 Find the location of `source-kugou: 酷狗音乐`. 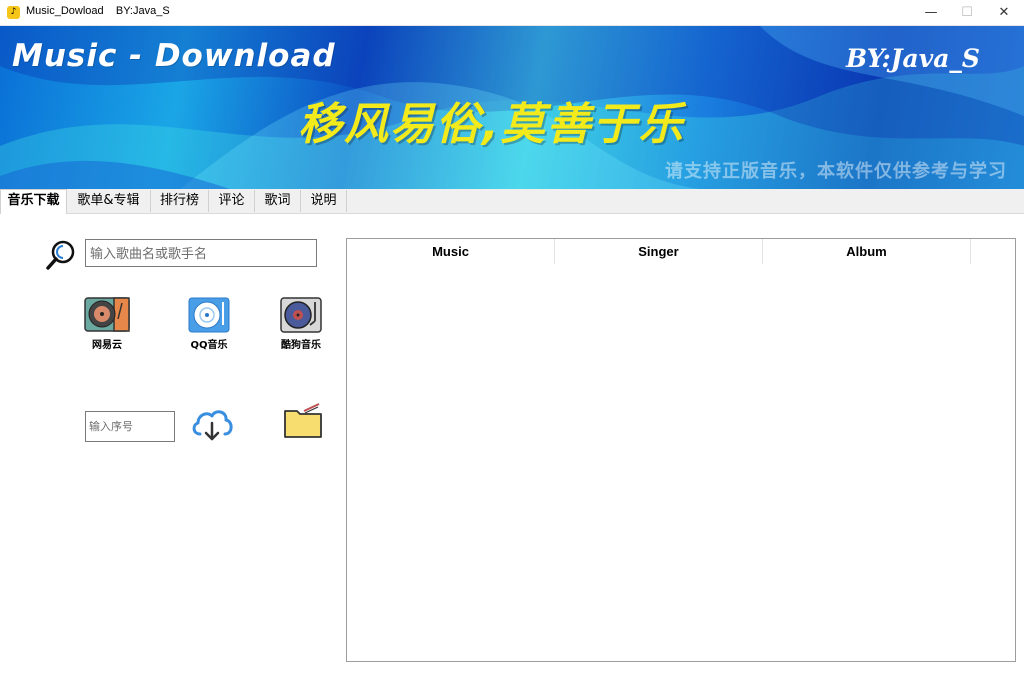

source-kugou: 酷狗音乐 is located at coordinates (301, 324).